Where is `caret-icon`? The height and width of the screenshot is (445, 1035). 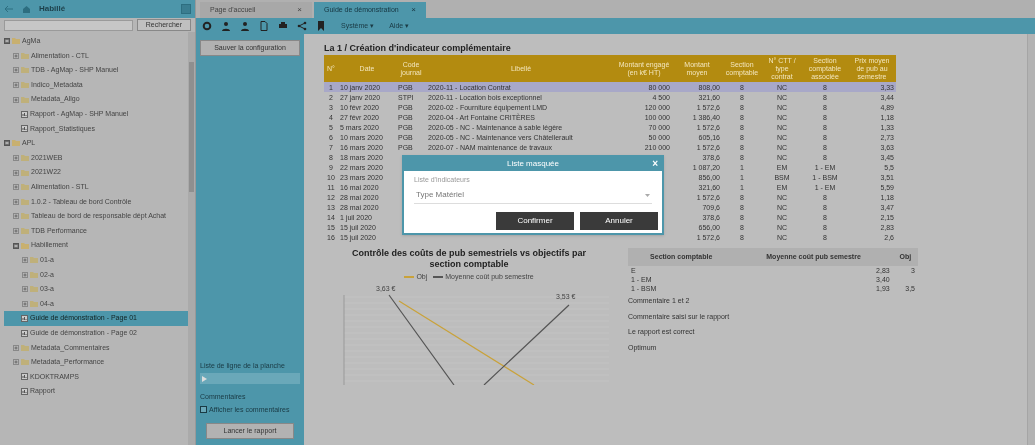 caret-icon is located at coordinates (647, 195).